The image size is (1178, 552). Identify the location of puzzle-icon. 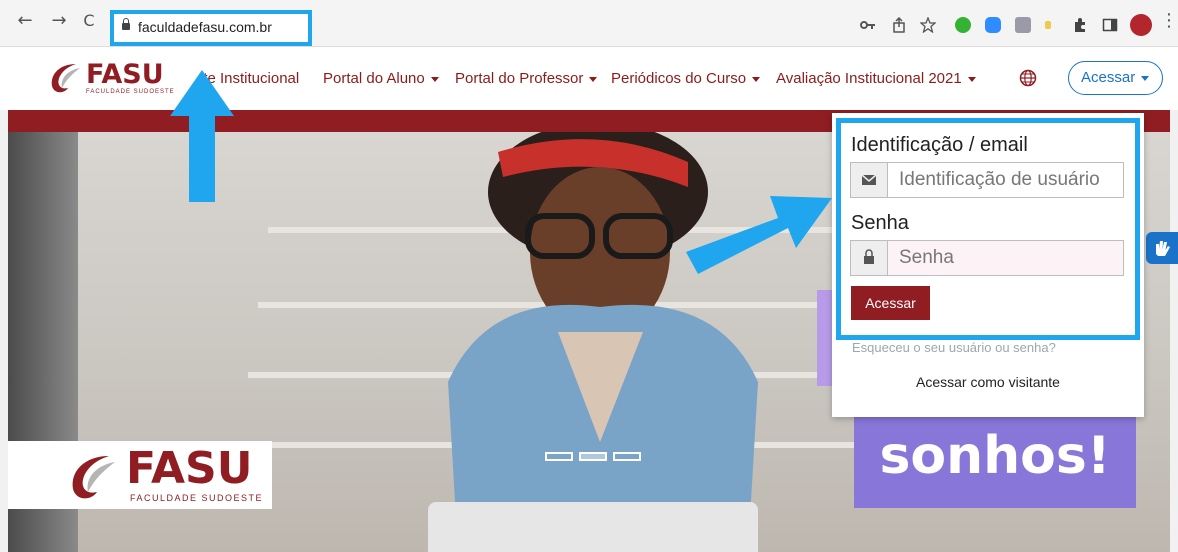
(1080, 25).